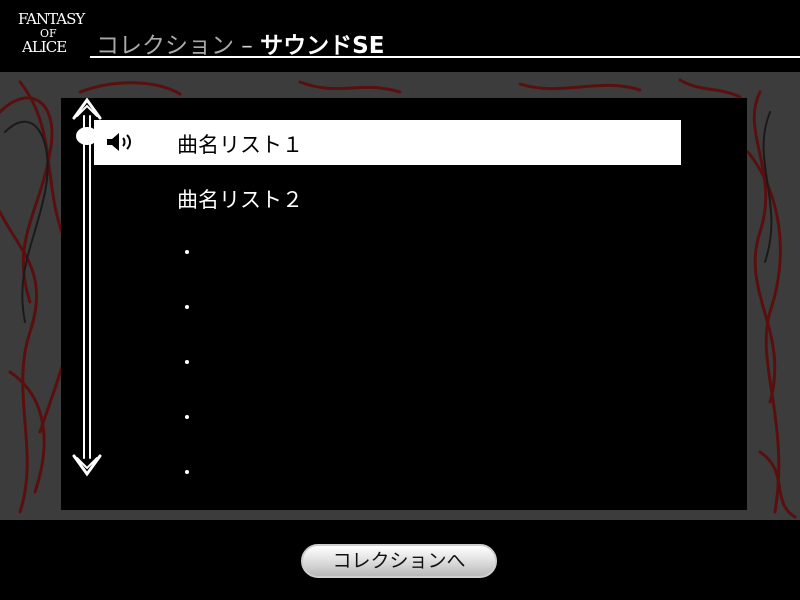 The width and height of the screenshot is (800, 600). I want to click on list-item: 曲名リスト２, so click(387, 197).